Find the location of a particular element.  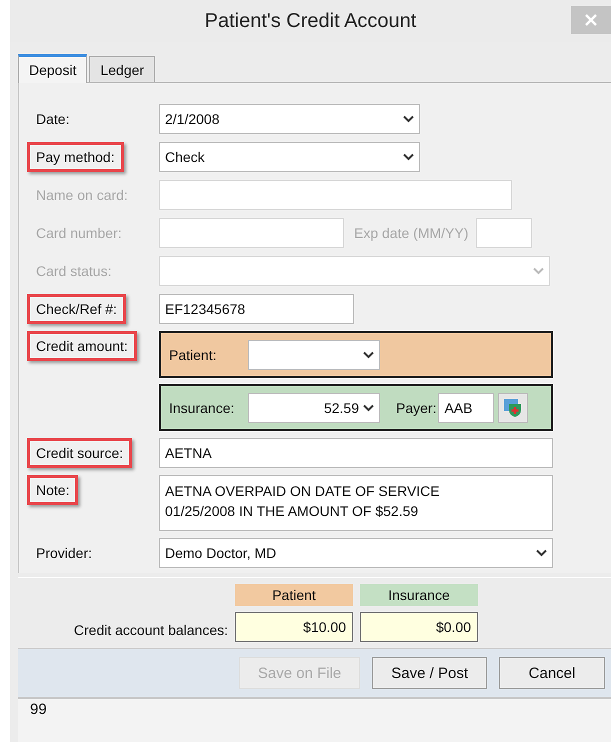

date-label: Date: is located at coordinates (52, 119).